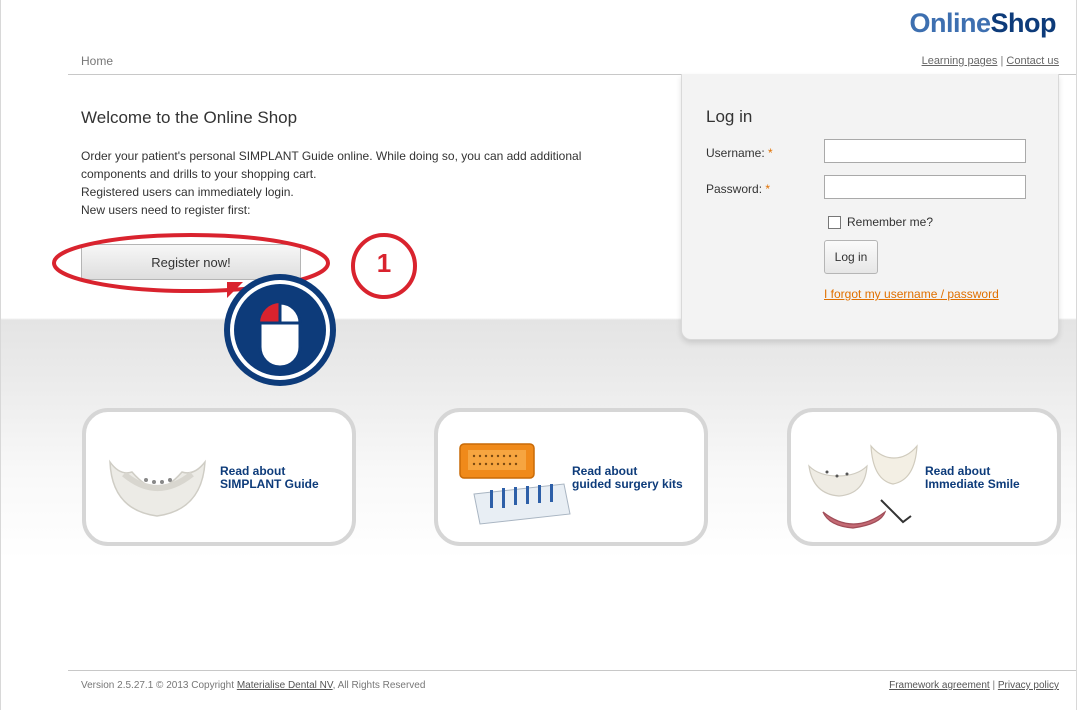 The width and height of the screenshot is (1077, 710). What do you see at coordinates (950, 23) in the screenshot?
I see `brand-part-1: Online` at bounding box center [950, 23].